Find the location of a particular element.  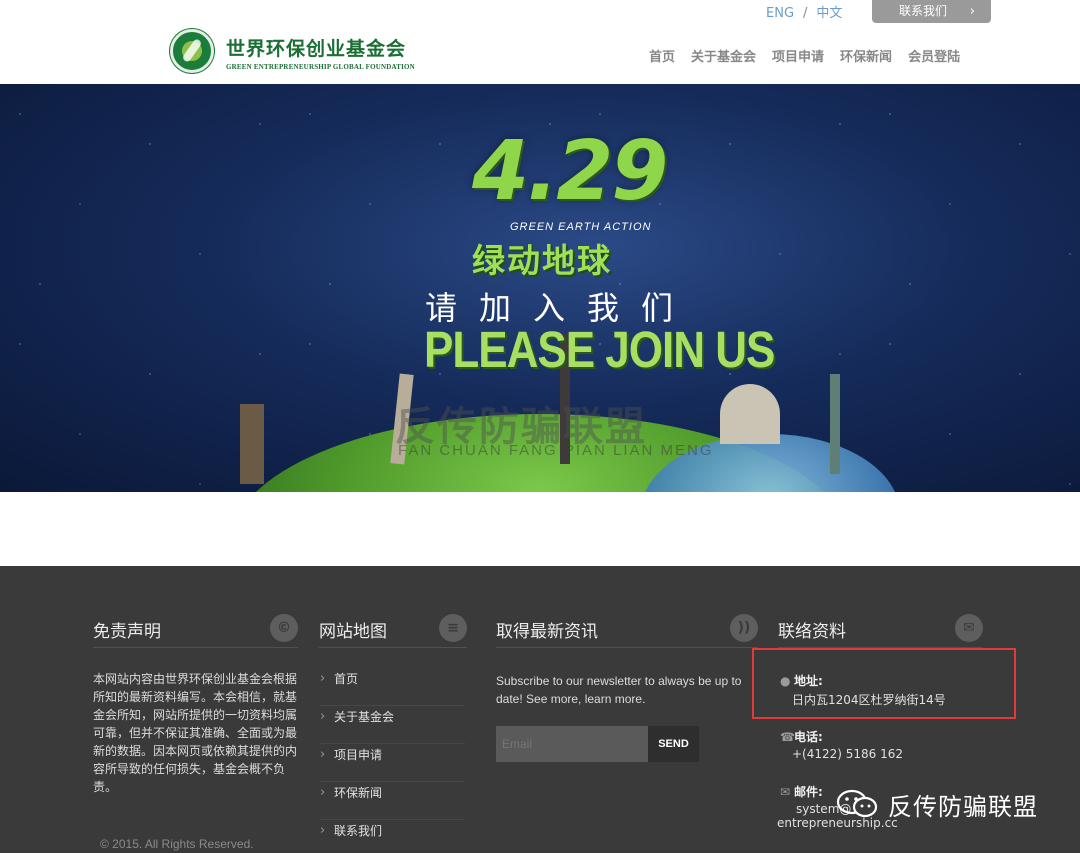

lang-en-link: ENG is located at coordinates (780, 13).